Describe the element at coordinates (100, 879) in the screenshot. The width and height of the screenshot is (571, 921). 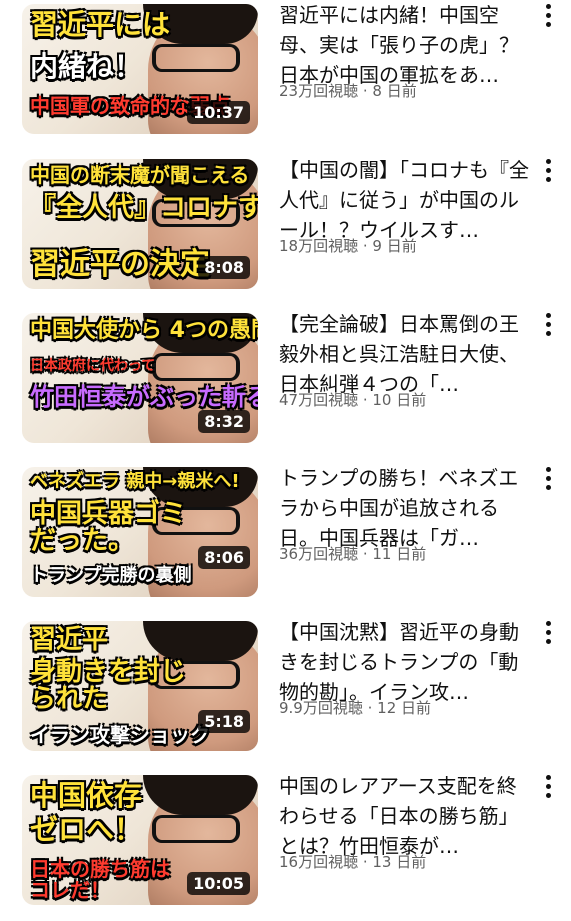
I see `thumbnail-caption: 日本の勝ち筋はコレだ！` at that location.